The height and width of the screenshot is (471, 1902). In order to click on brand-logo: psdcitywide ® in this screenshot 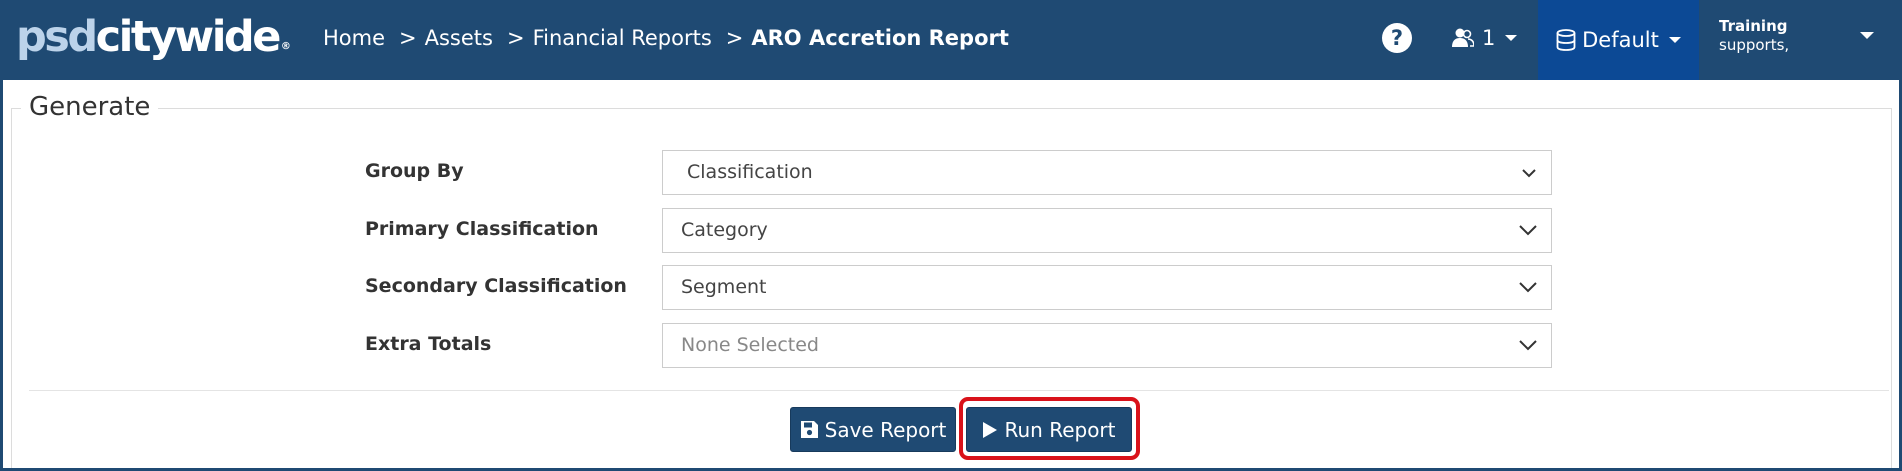, I will do `click(153, 37)`.